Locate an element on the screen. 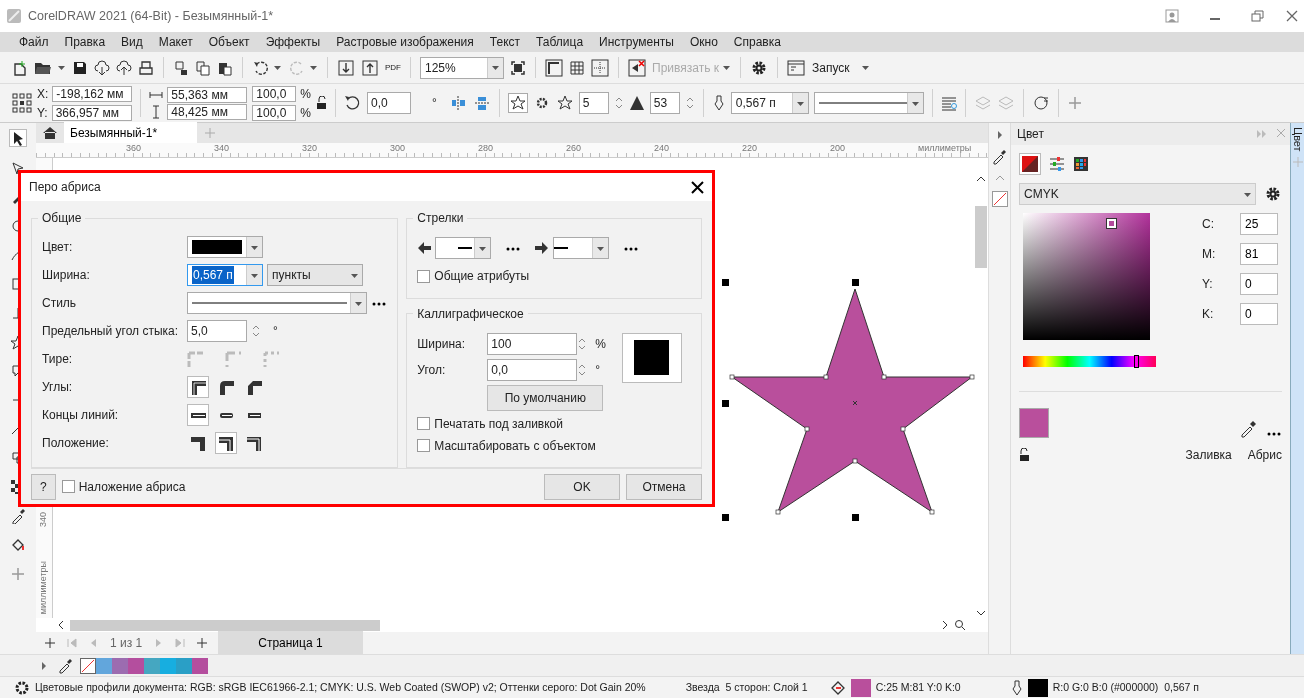 Image resolution: width=1304 pixels, height=698 pixels. color-picker-area is located at coordinates (1086, 276).